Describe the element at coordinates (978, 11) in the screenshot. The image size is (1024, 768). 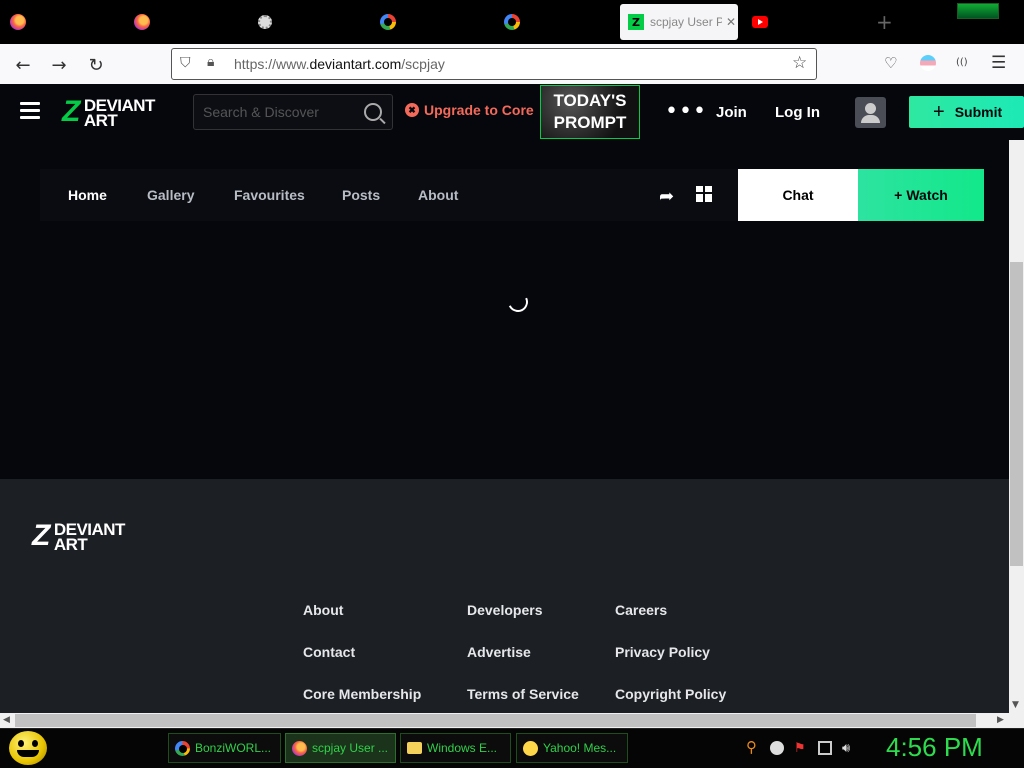
I see `window-controls` at that location.